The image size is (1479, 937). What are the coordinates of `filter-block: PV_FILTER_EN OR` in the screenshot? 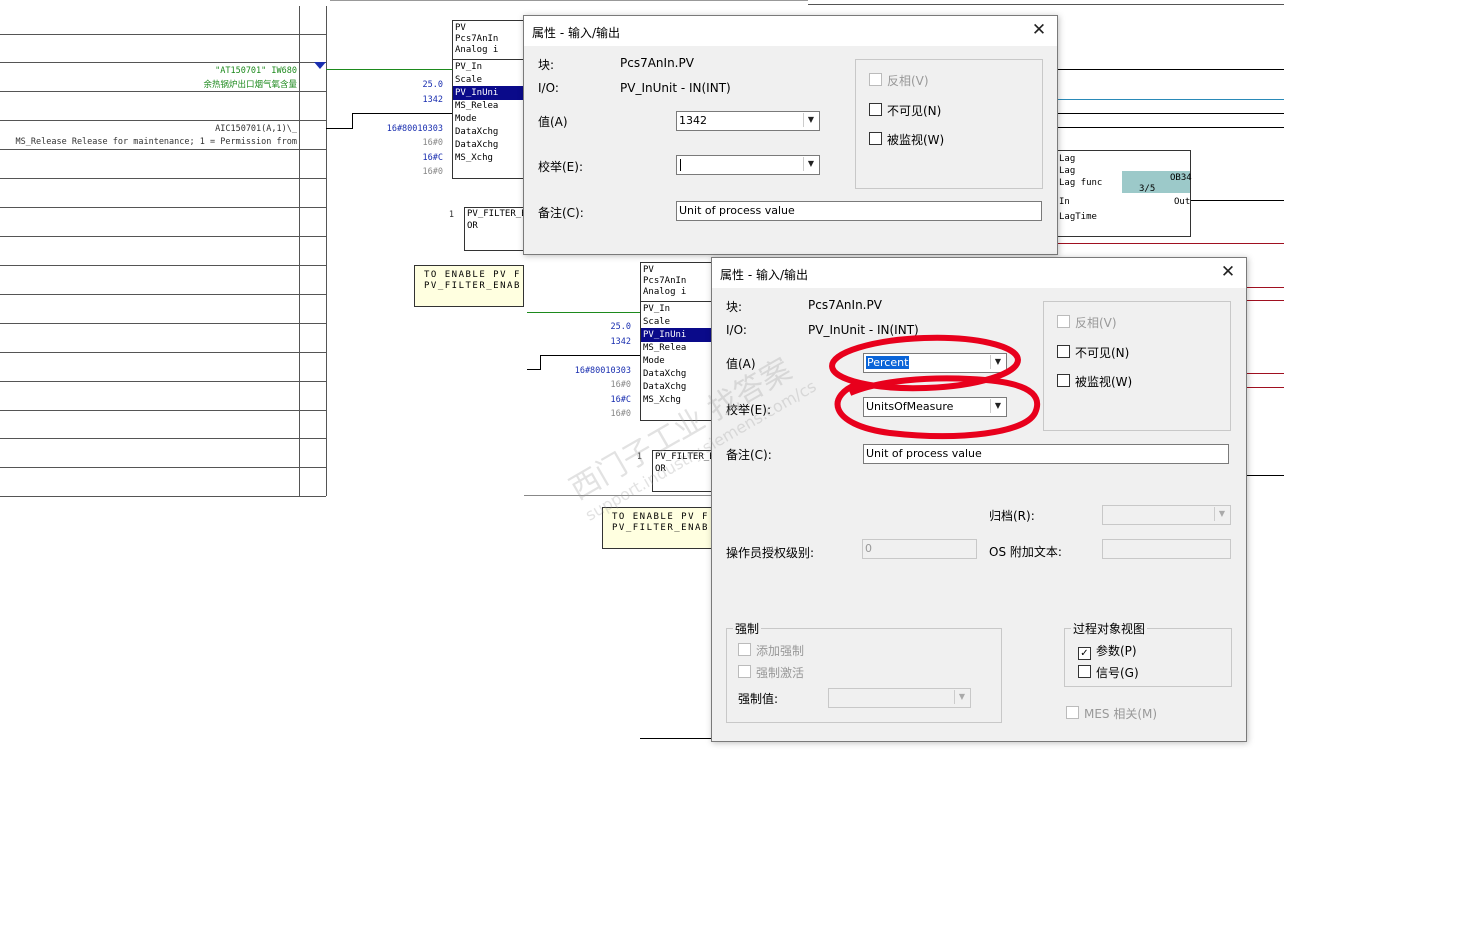 It's located at (498, 229).